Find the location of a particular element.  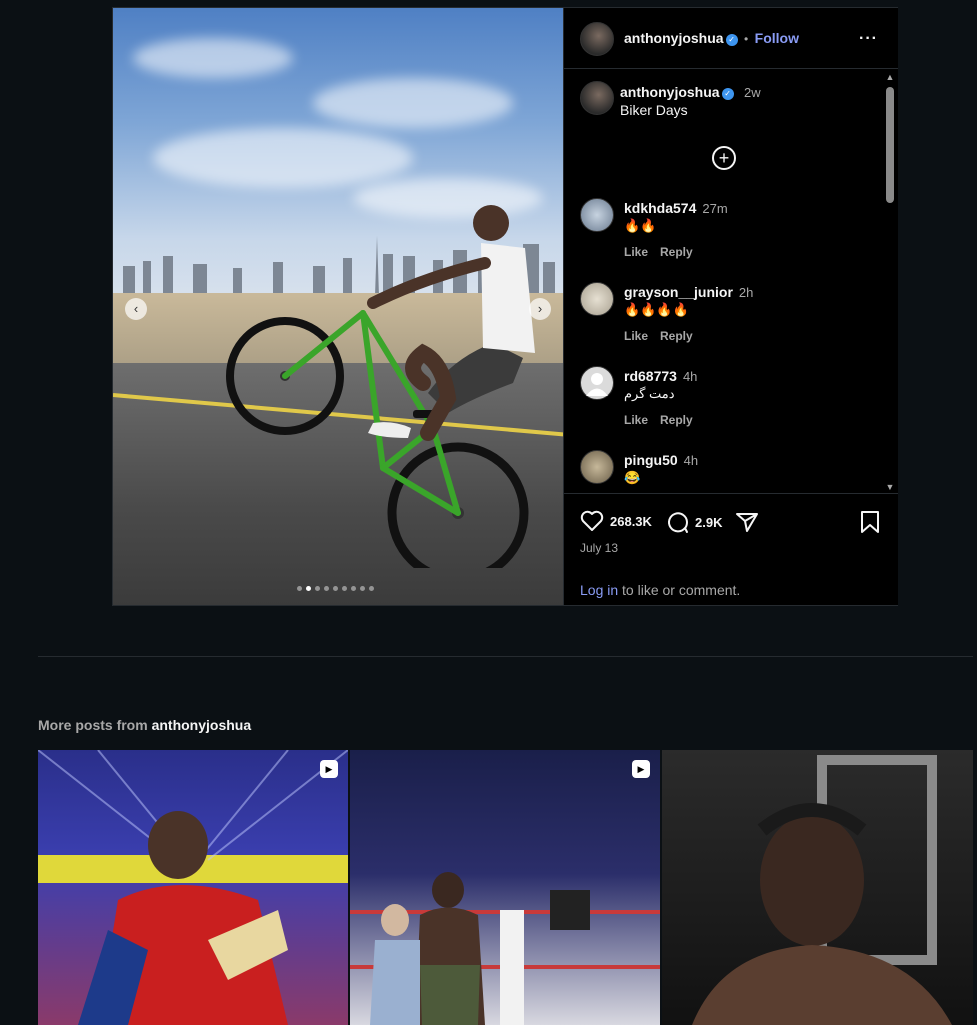

more-post-tile is located at coordinates (817, 887).